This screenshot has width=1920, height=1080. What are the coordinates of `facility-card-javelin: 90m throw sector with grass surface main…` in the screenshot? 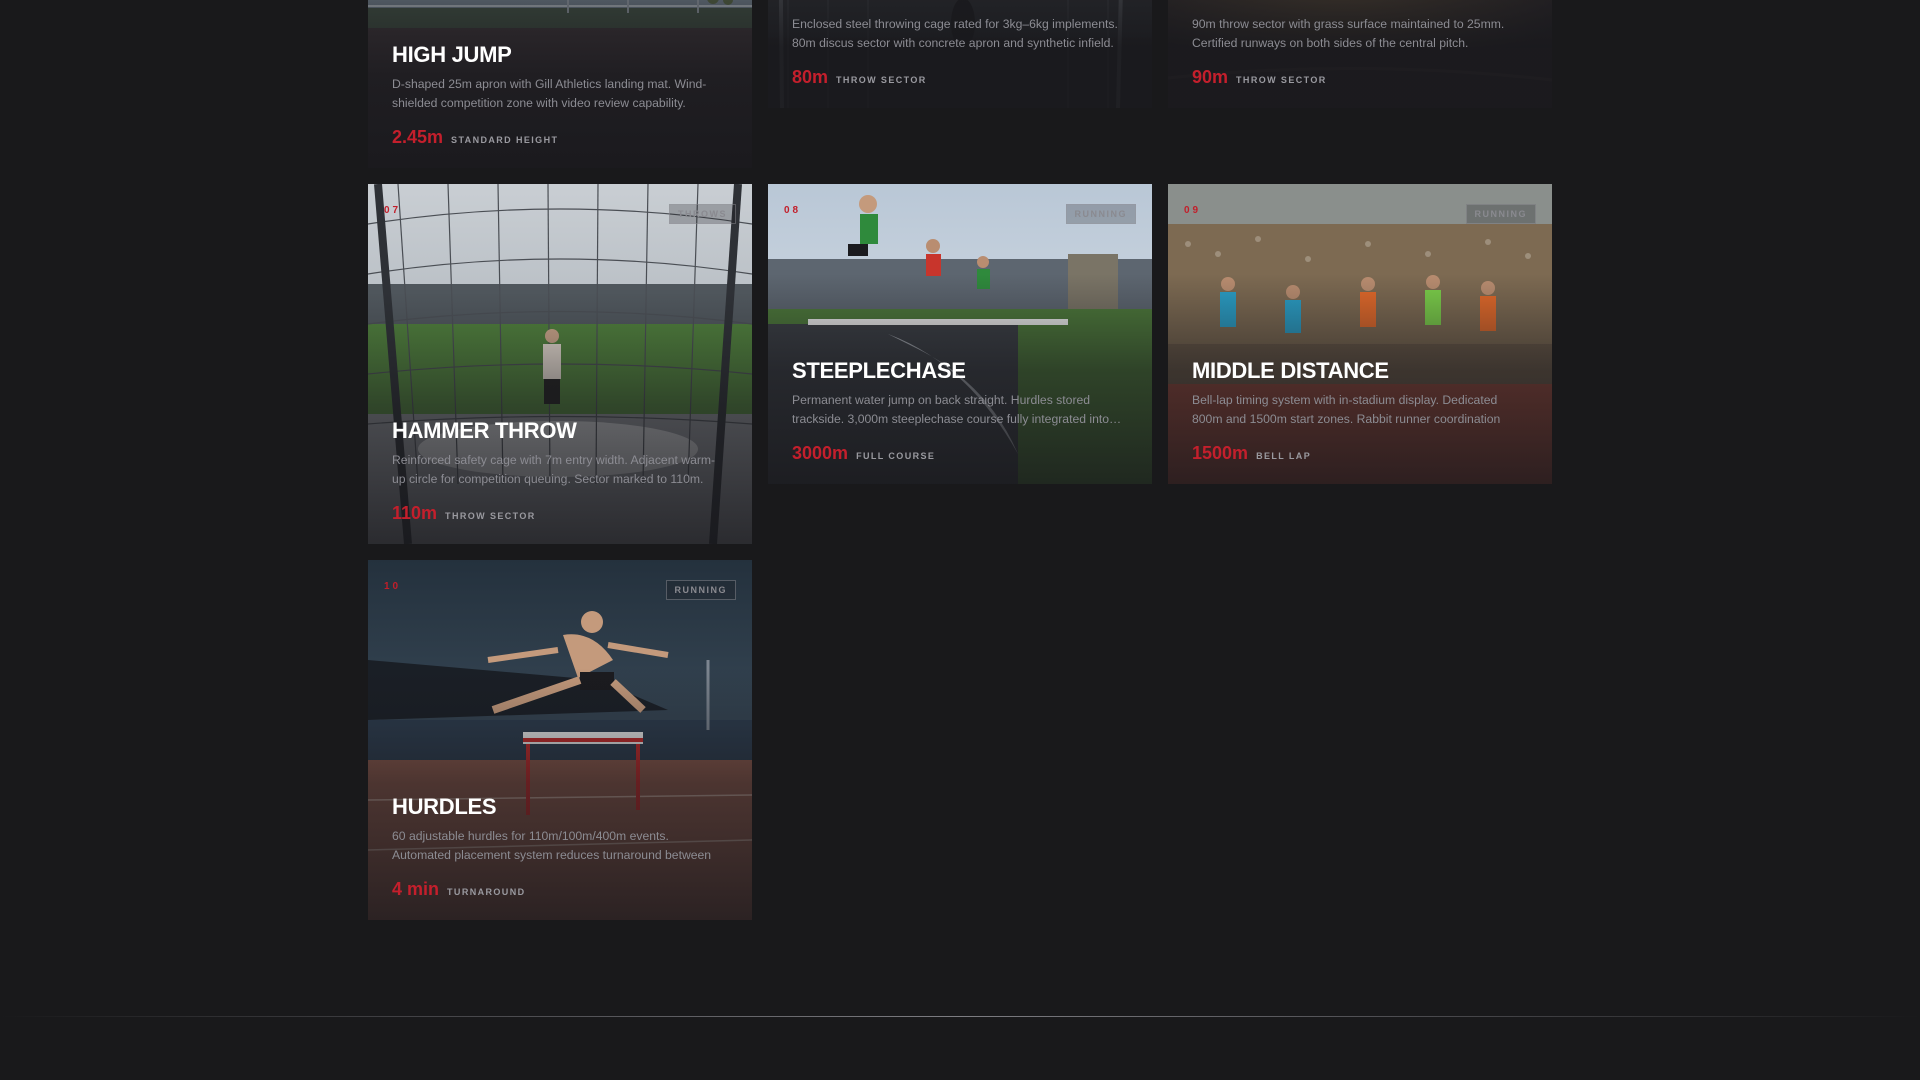 It's located at (1360, 54).